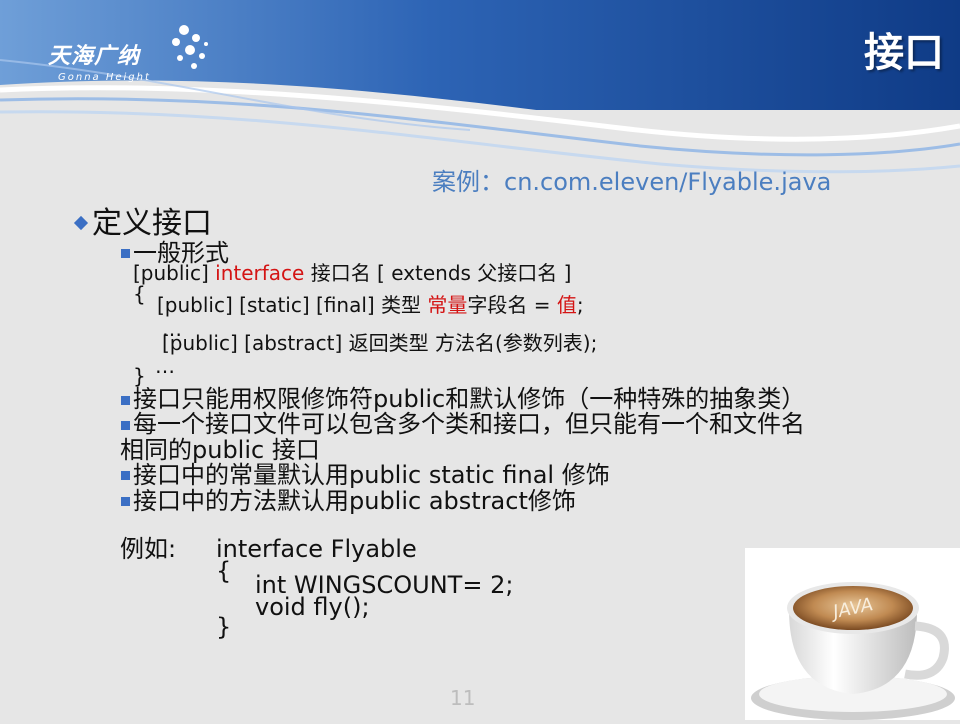 The width and height of the screenshot is (960, 724). What do you see at coordinates (316, 549) in the screenshot?
I see `example-line-1: interface Flyable` at bounding box center [316, 549].